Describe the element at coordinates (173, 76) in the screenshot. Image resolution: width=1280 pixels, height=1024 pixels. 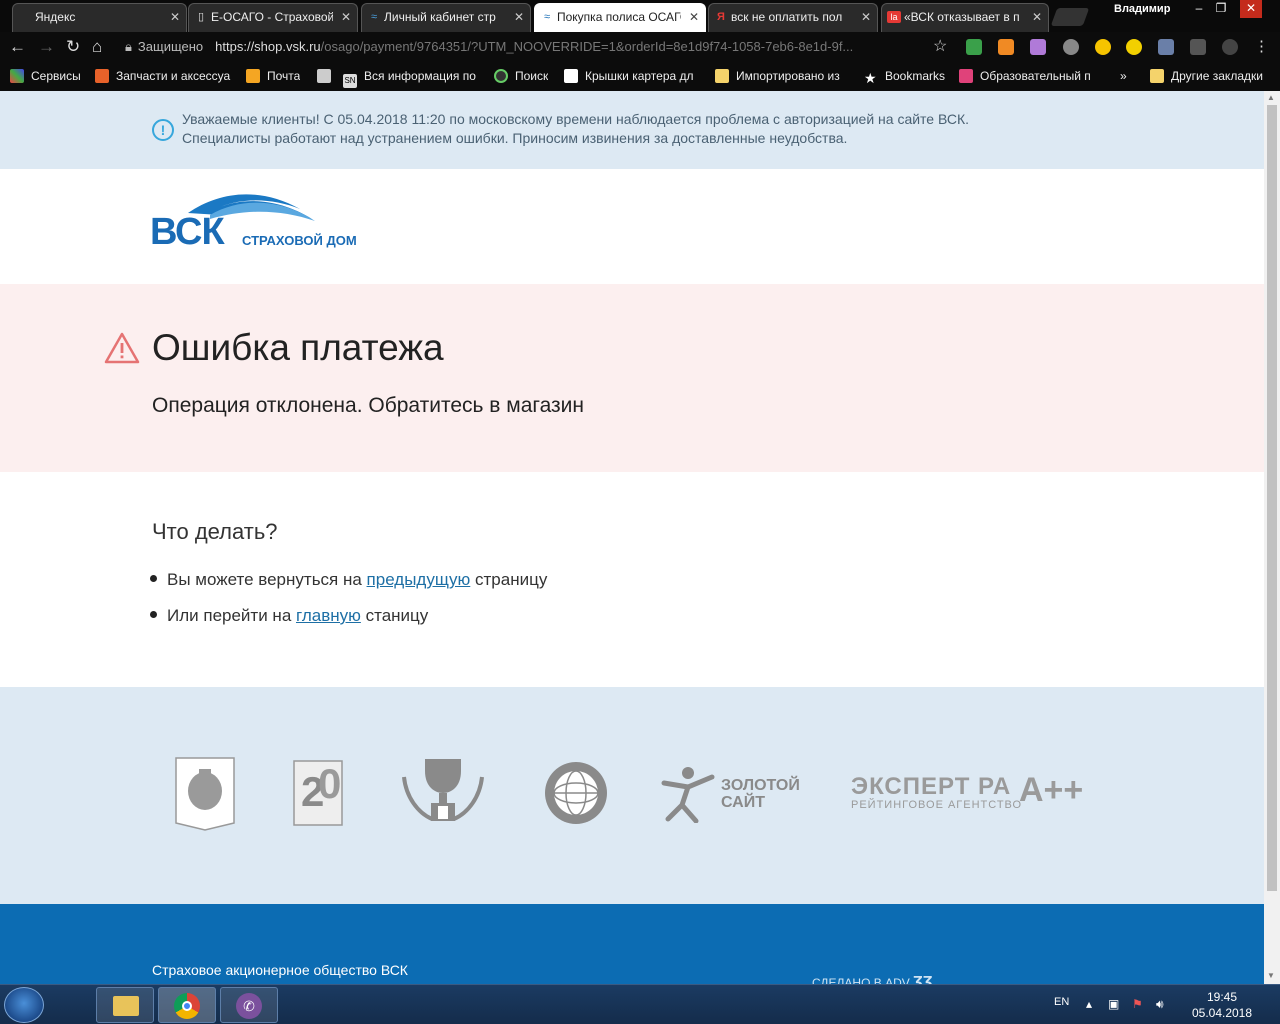
I see `bookmark-label: Запчасти и аксессуа` at that location.